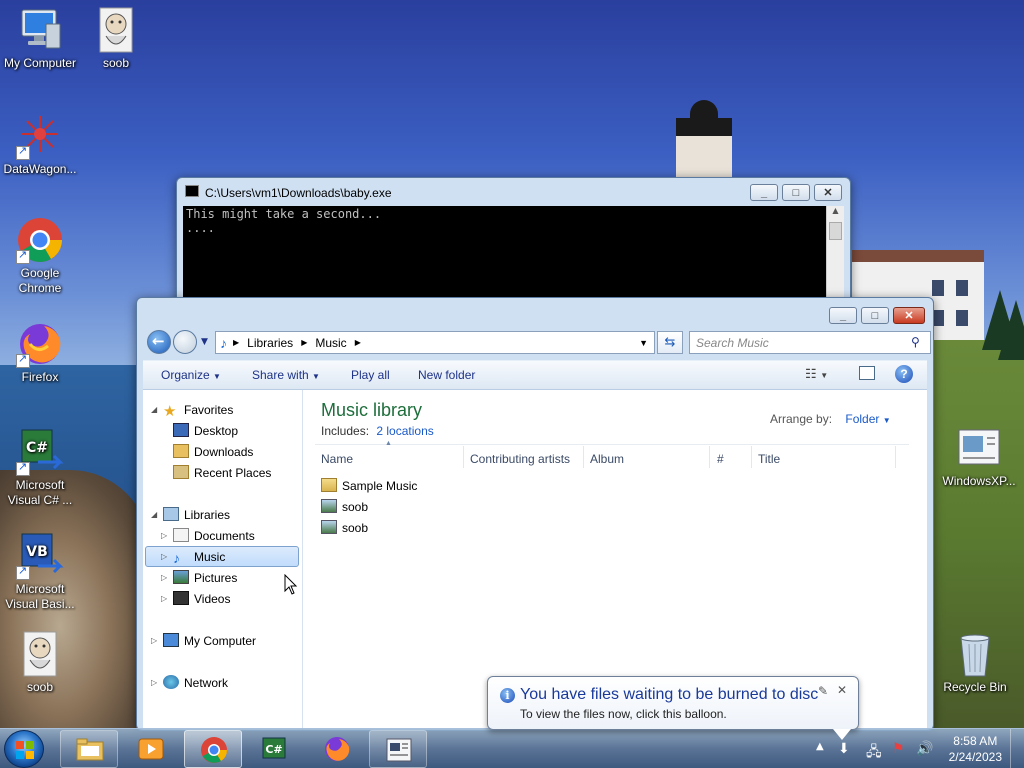  I want to click on console-titlebar: C:\Users\vm1\Downloads\baby.exe _ □ ✕, so click(513, 192).